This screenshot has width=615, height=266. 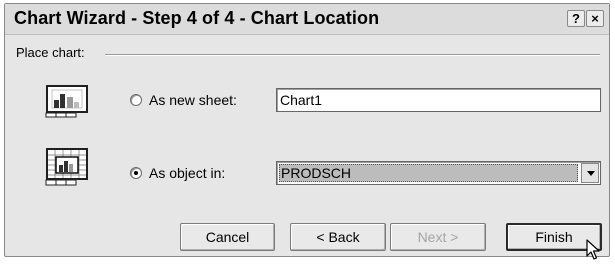 What do you see at coordinates (438, 237) in the screenshot?
I see `next-button: Next >` at bounding box center [438, 237].